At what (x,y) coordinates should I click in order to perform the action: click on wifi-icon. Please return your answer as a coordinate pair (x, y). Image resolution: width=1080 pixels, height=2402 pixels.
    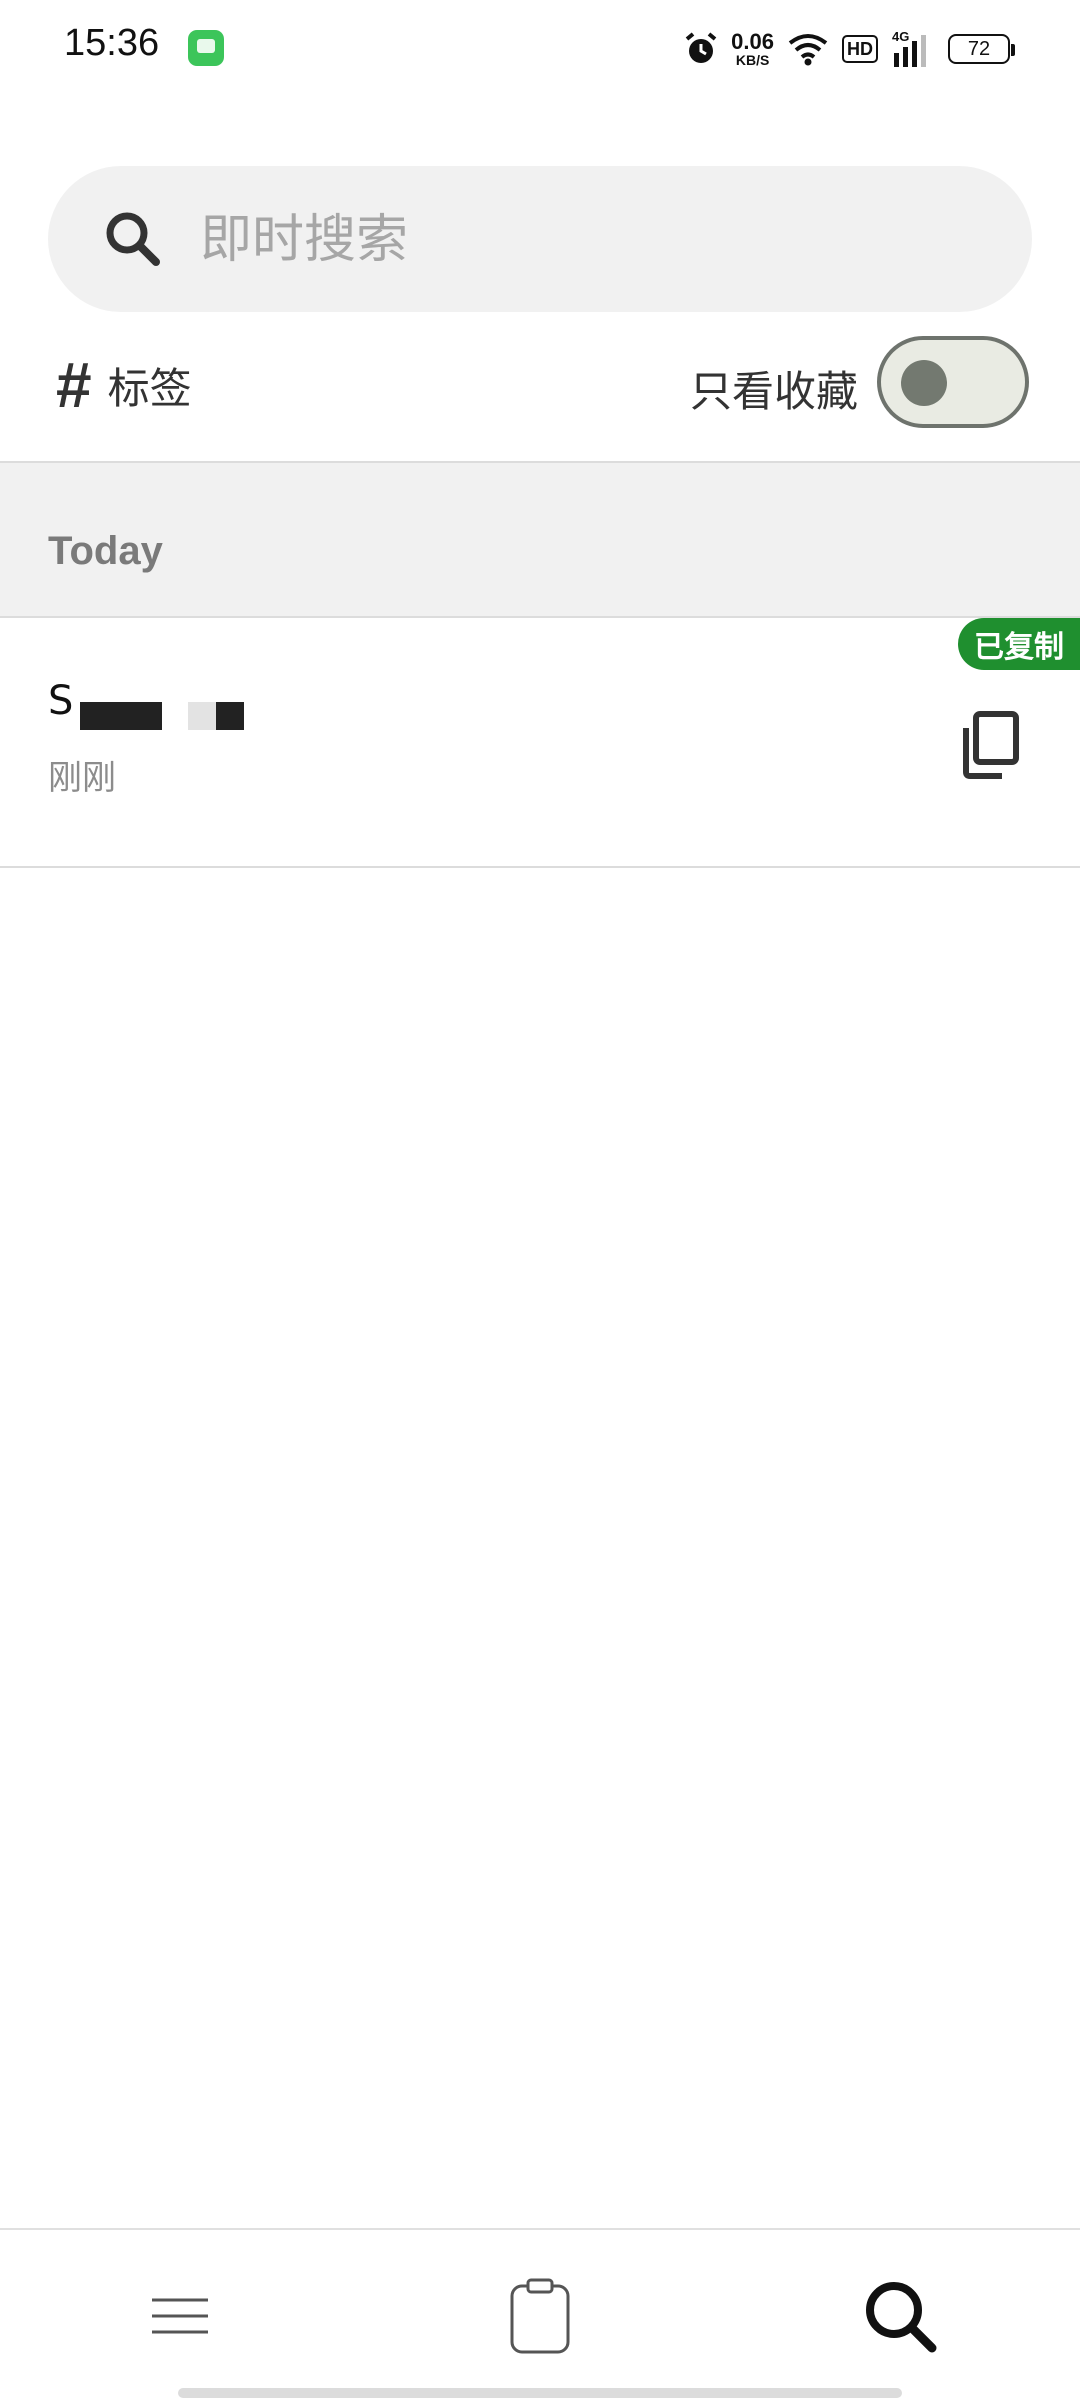
    Looking at the image, I should click on (808, 50).